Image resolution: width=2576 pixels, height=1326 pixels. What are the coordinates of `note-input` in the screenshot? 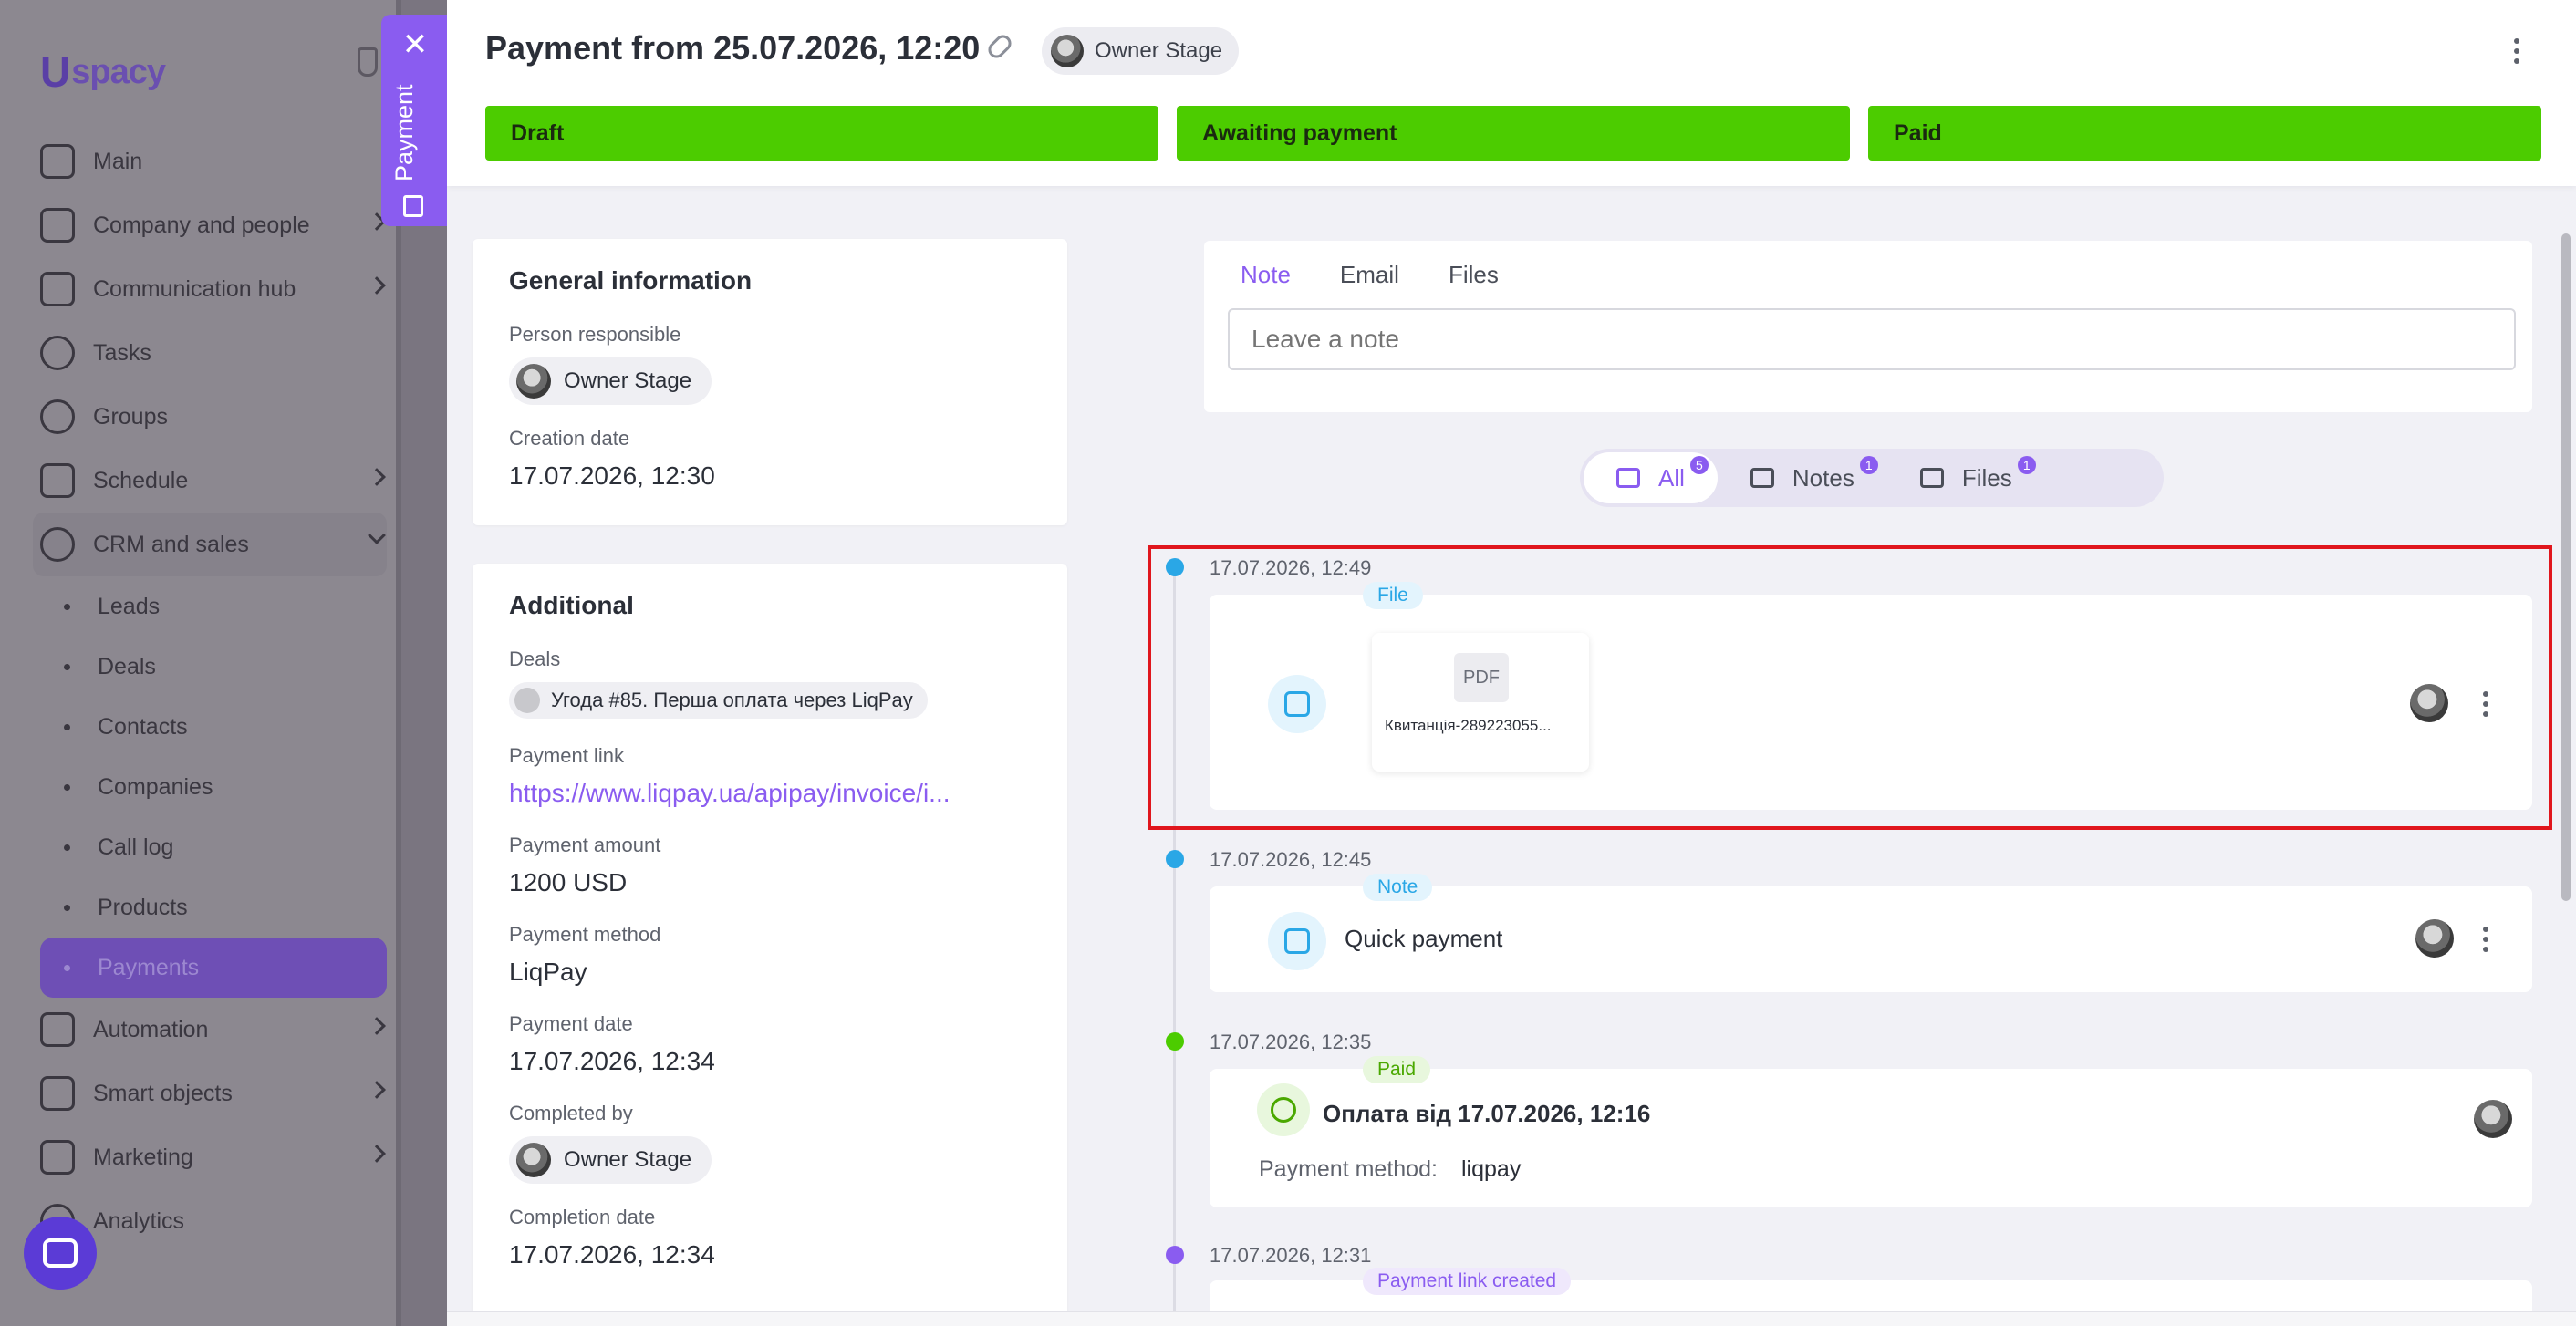 It's located at (1872, 339).